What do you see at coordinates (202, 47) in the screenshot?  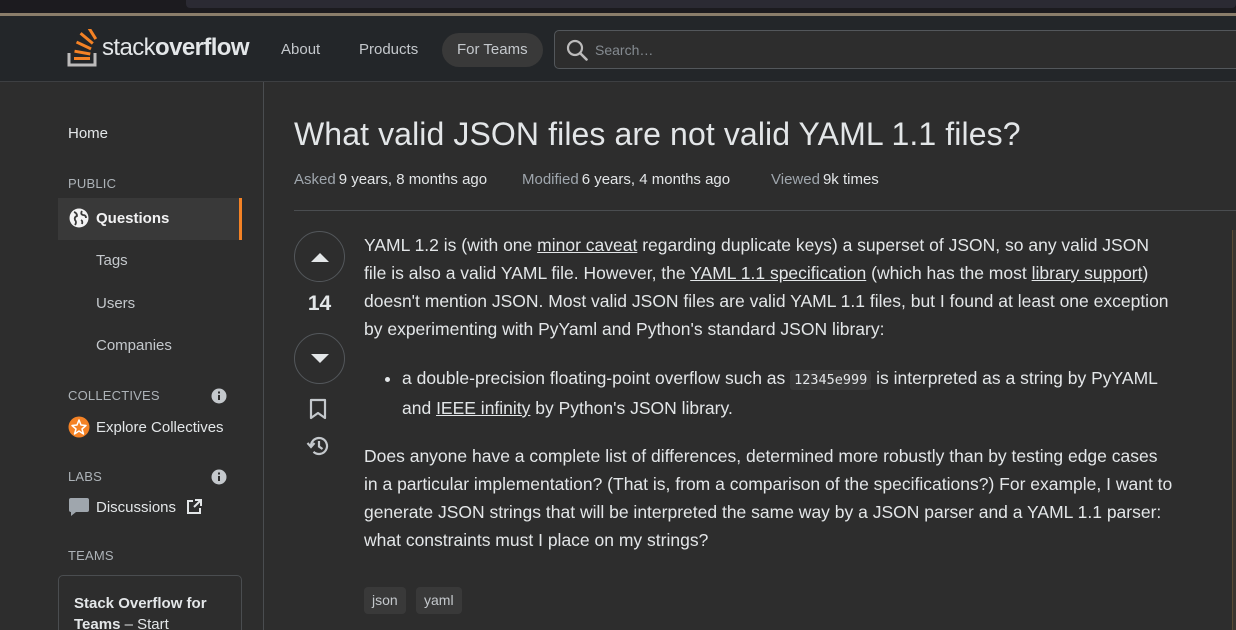 I see `logo-text-bold: overflow` at bounding box center [202, 47].